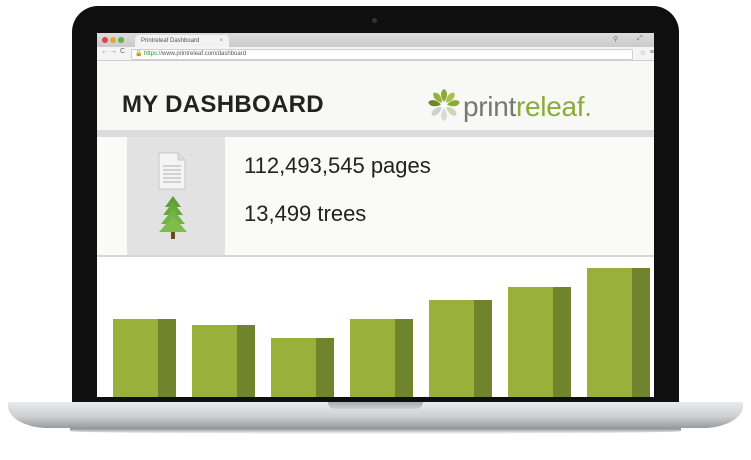  What do you see at coordinates (643, 53) in the screenshot?
I see `bookmark-star-icon: ☆` at bounding box center [643, 53].